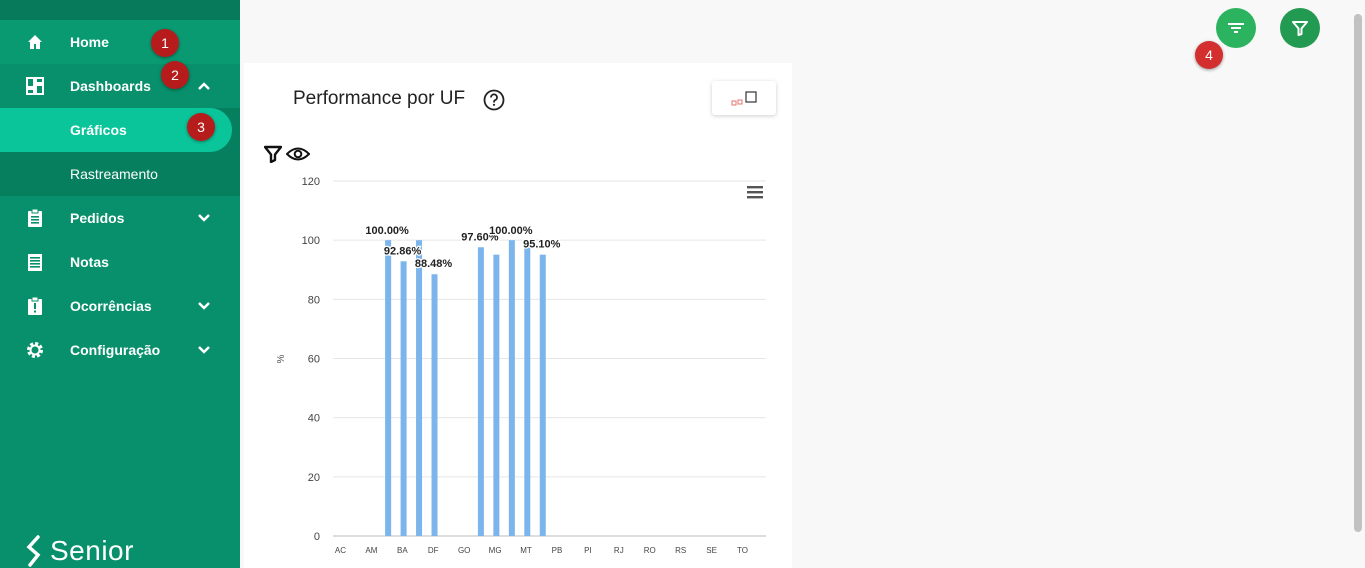  What do you see at coordinates (494, 100) in the screenshot?
I see `help-icon` at bounding box center [494, 100].